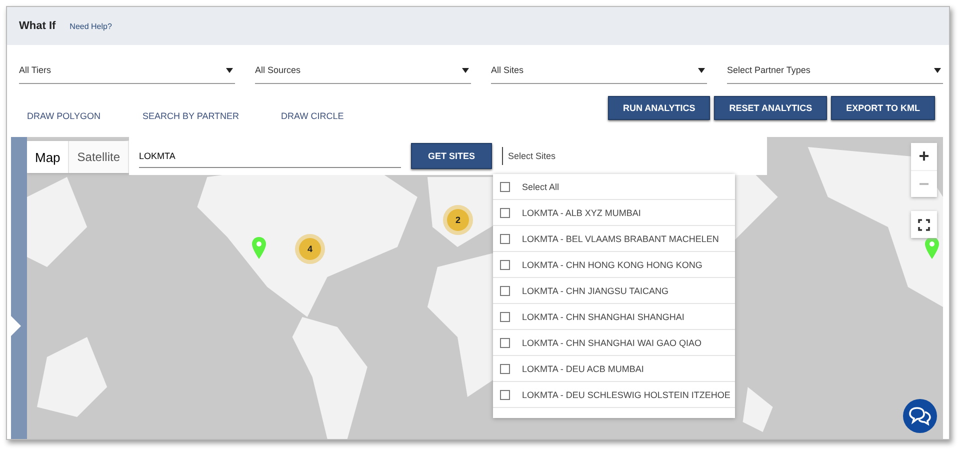  I want to click on page-title: What If, so click(37, 26).